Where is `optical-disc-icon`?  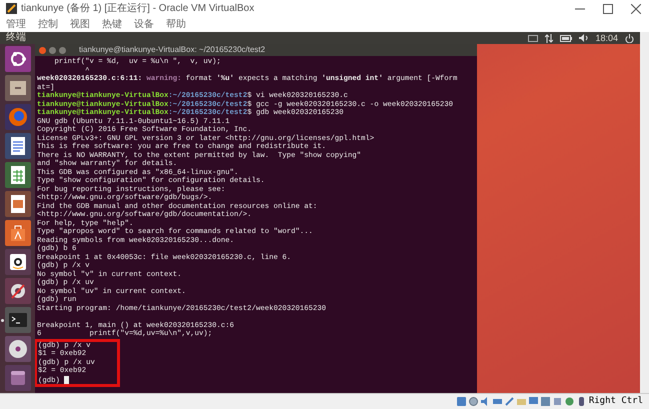
optical-disc-icon is located at coordinates (473, 401).